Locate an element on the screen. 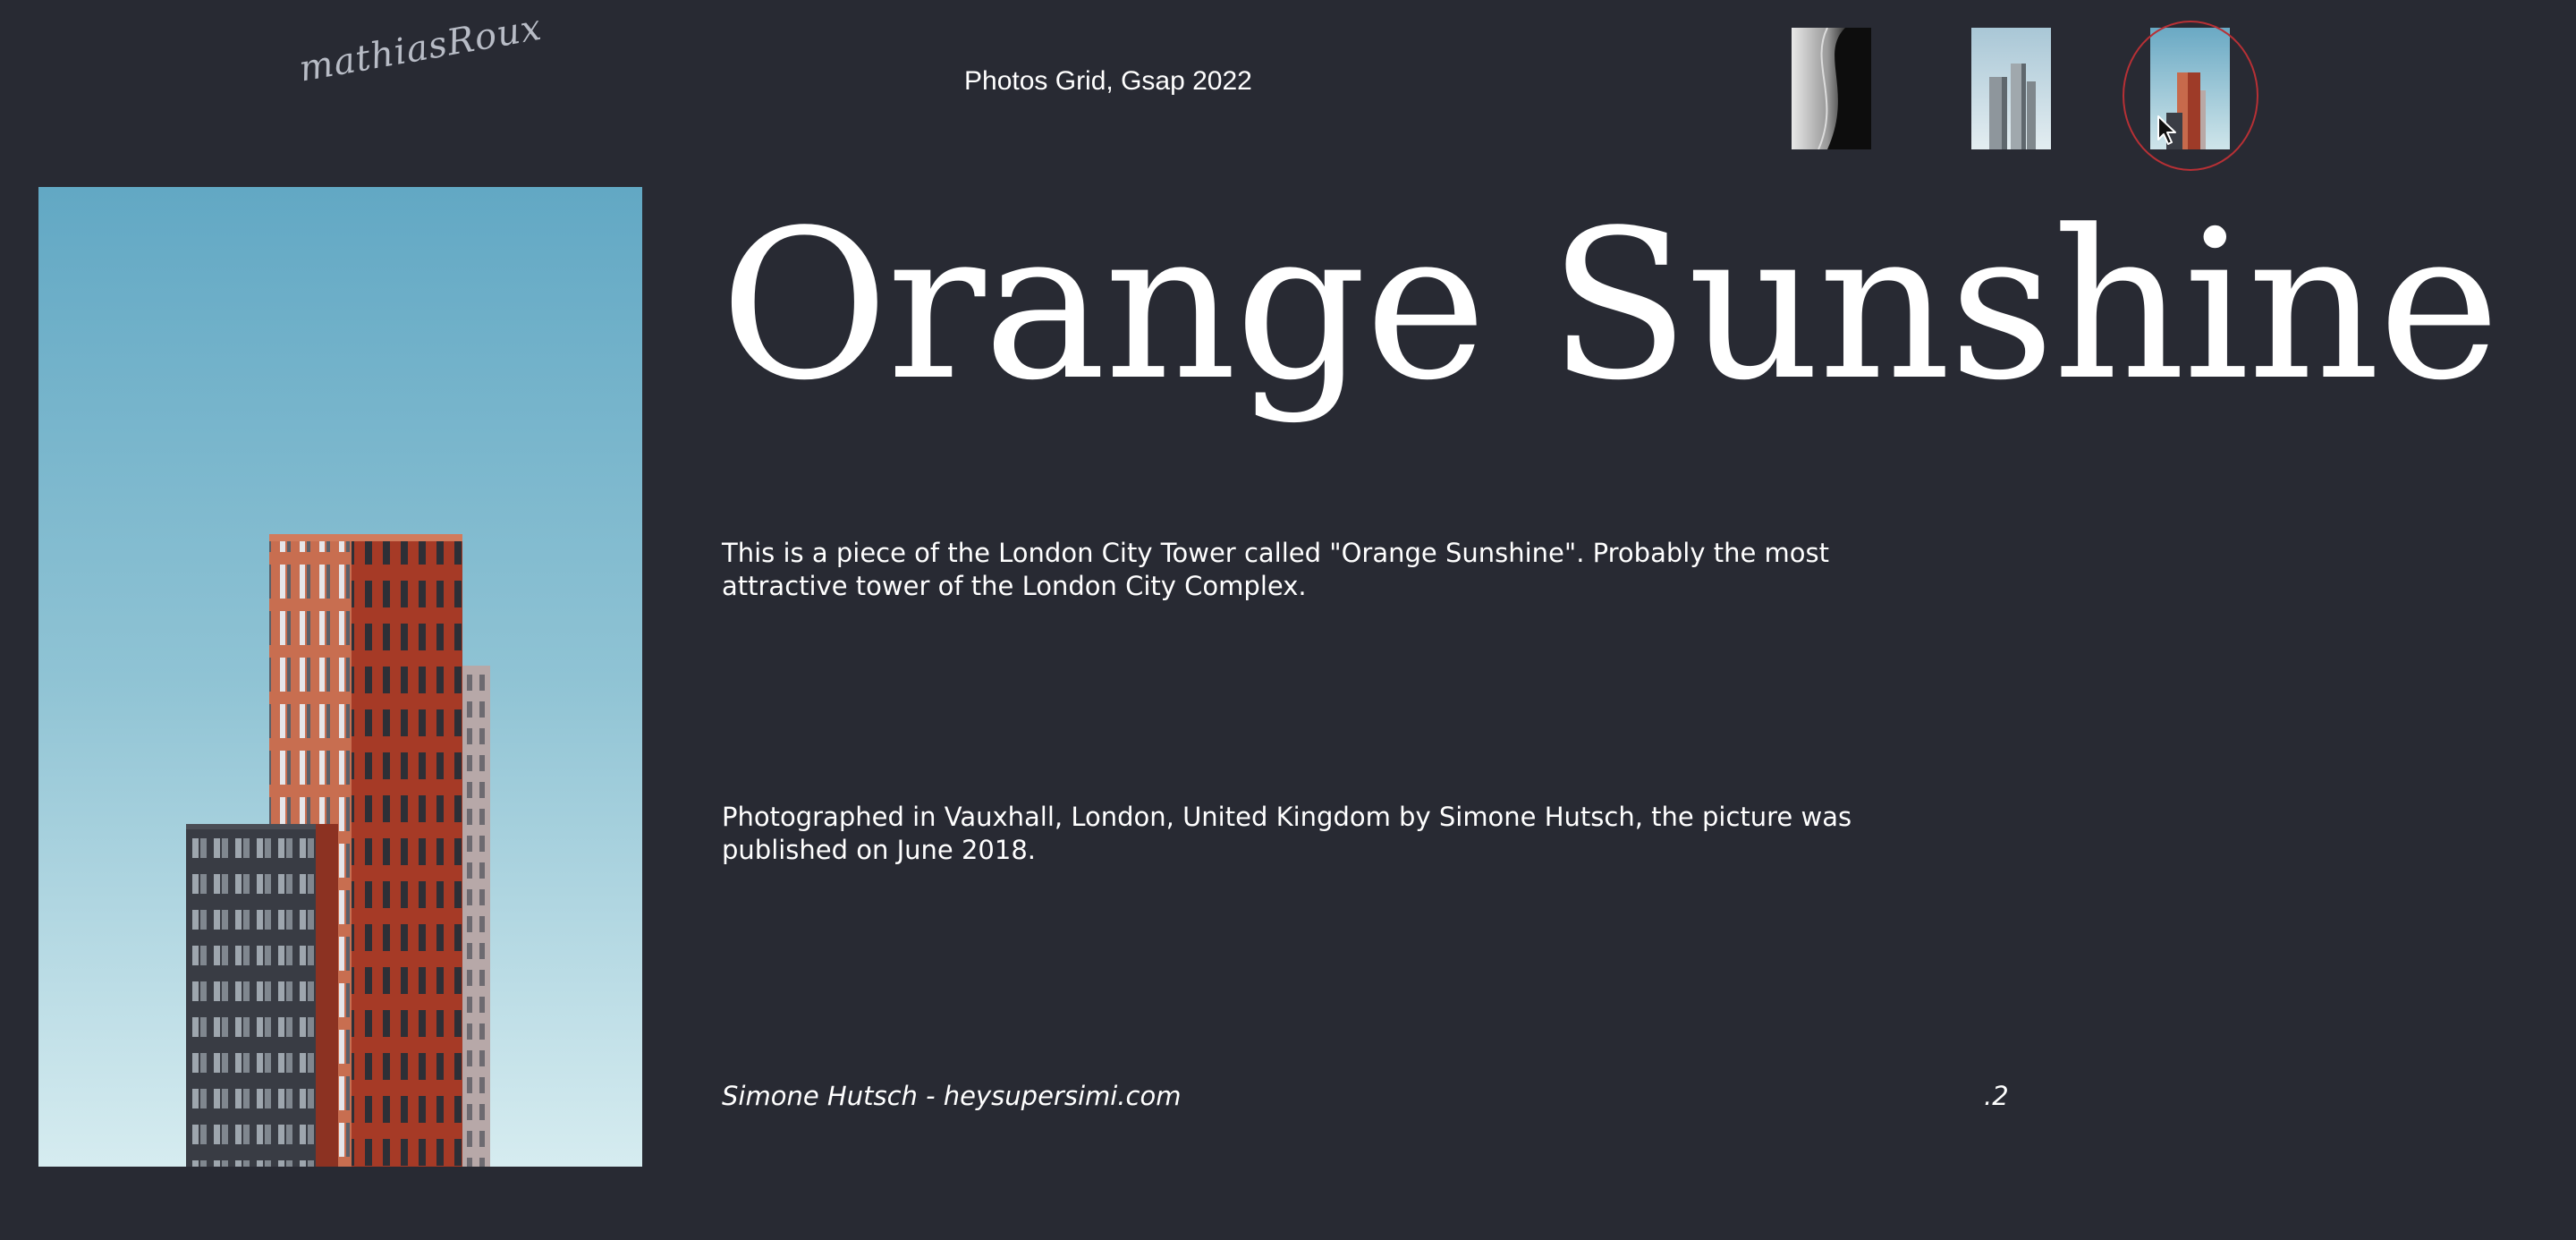 The width and height of the screenshot is (2576, 1240). page-number: .2 is located at coordinates (1996, 1096).